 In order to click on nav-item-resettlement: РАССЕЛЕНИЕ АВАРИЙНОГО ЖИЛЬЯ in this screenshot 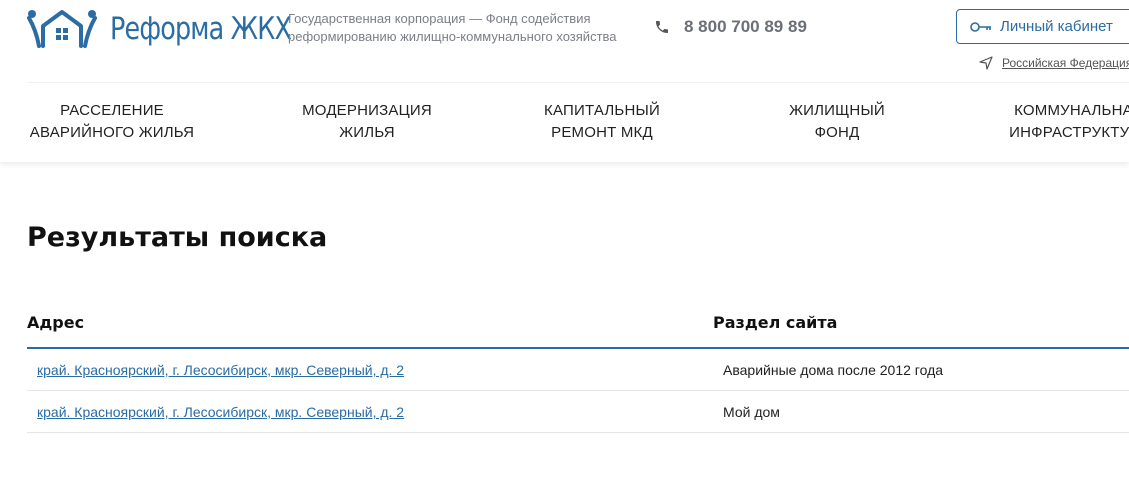, I will do `click(112, 122)`.